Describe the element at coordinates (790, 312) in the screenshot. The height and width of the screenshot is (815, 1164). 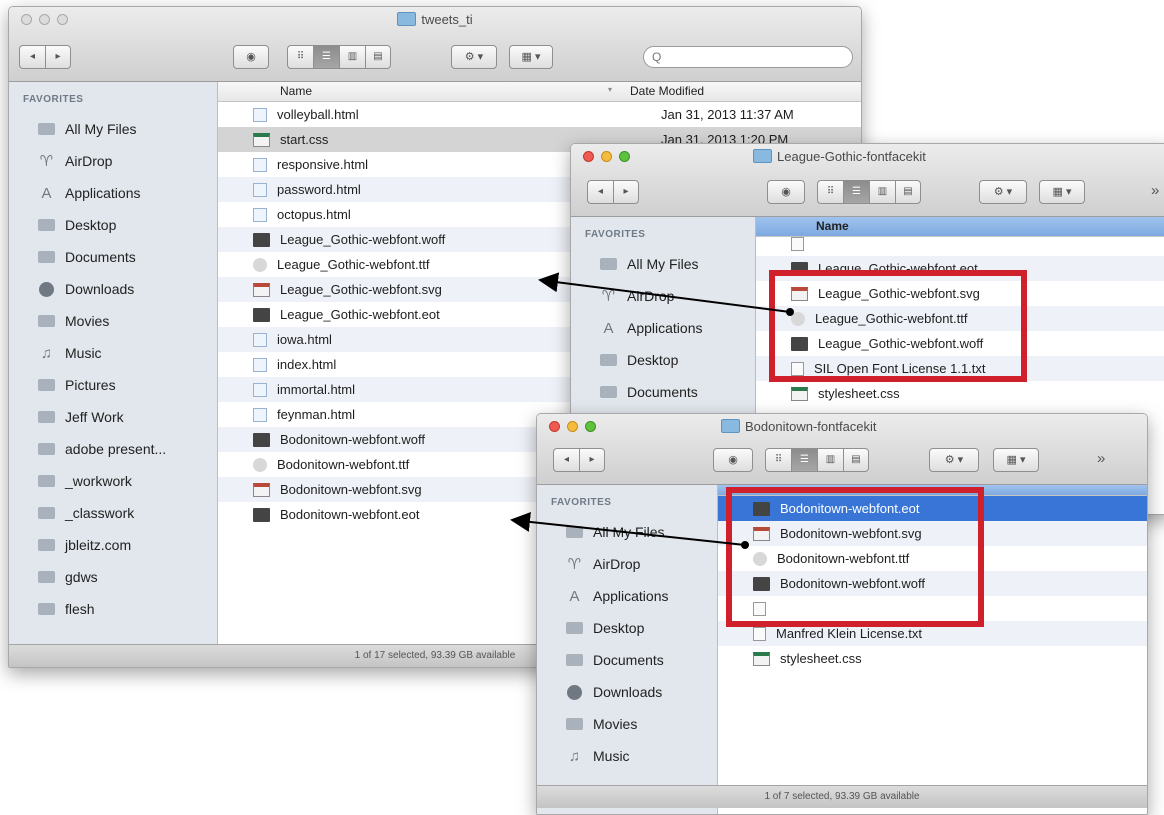
I see `league-arrow-origin` at that location.